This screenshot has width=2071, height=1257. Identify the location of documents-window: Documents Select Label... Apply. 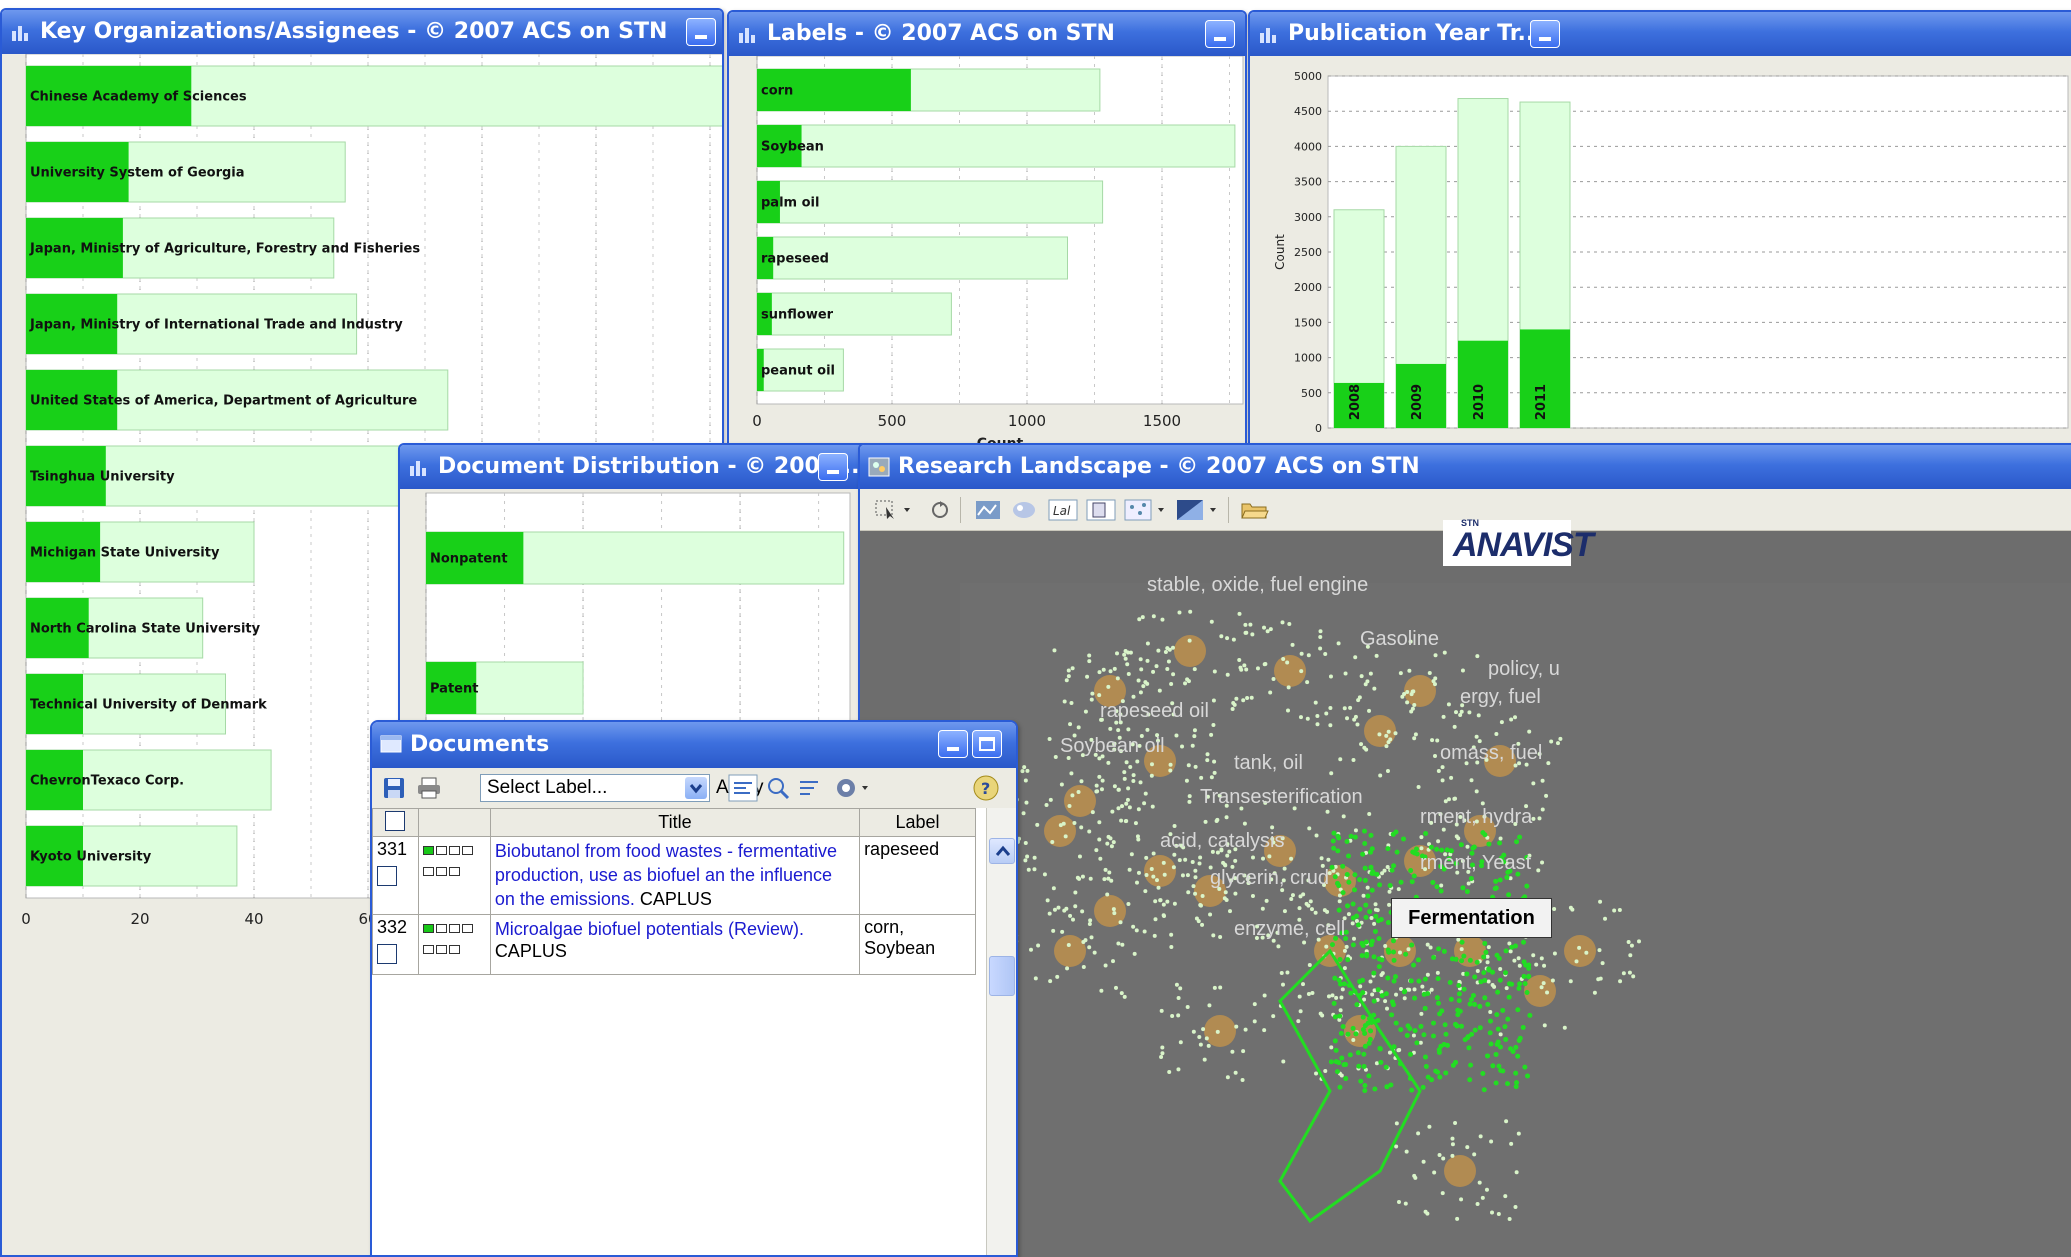
(694, 988).